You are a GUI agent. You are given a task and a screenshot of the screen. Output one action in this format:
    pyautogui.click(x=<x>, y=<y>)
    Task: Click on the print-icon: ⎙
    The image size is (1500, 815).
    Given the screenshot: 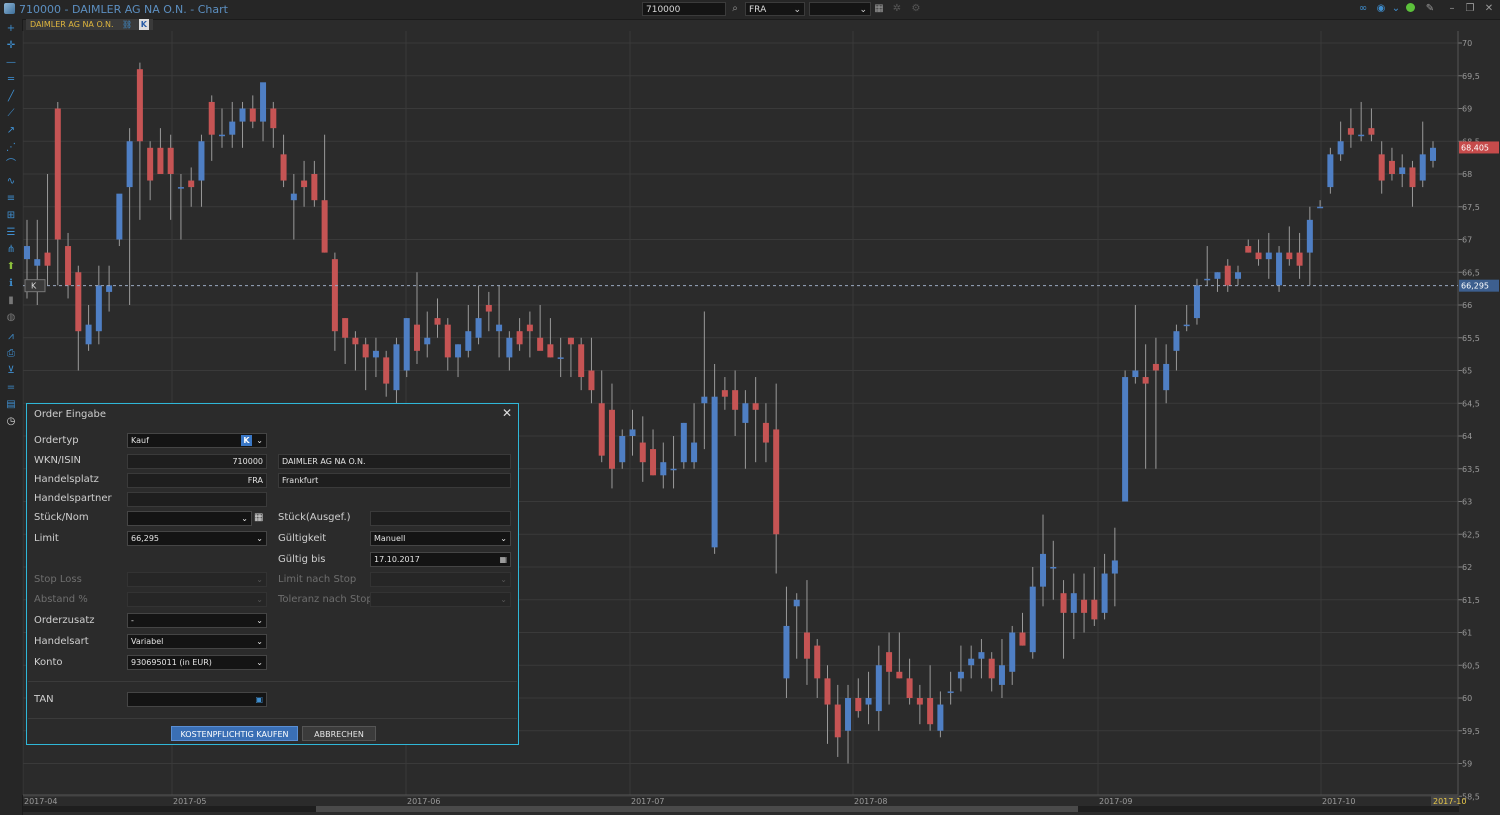 What is the action you would take?
    pyautogui.click(x=11, y=354)
    